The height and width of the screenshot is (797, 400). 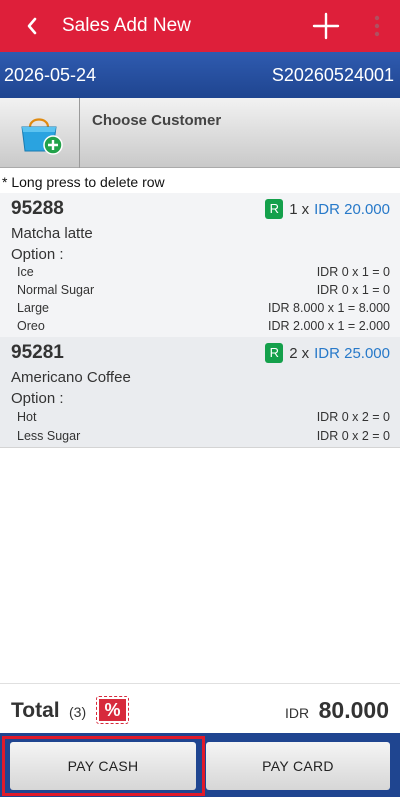 I want to click on pay-card-button: PAY CARD, so click(x=298, y=766).